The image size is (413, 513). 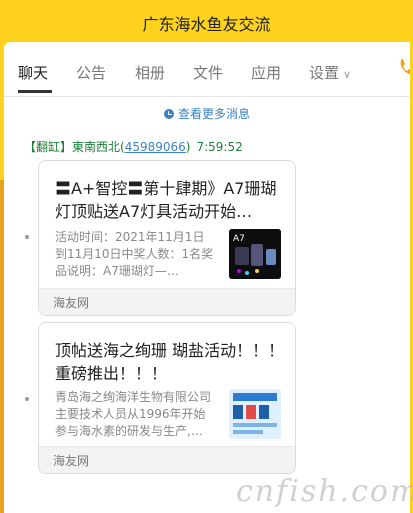 What do you see at coordinates (35, 91) in the screenshot?
I see `active-tab-indicator` at bounding box center [35, 91].